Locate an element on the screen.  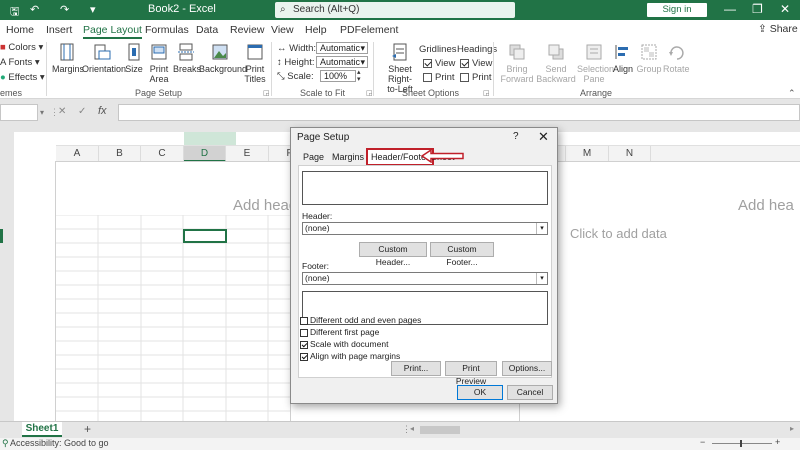
scale-spinner: 100% is located at coordinates (338, 76).